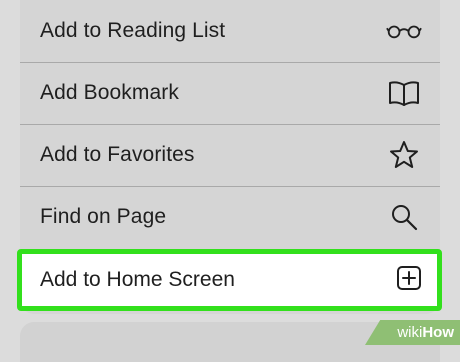 This screenshot has height=362, width=460. I want to click on watermark-part-1: wiki, so click(410, 332).